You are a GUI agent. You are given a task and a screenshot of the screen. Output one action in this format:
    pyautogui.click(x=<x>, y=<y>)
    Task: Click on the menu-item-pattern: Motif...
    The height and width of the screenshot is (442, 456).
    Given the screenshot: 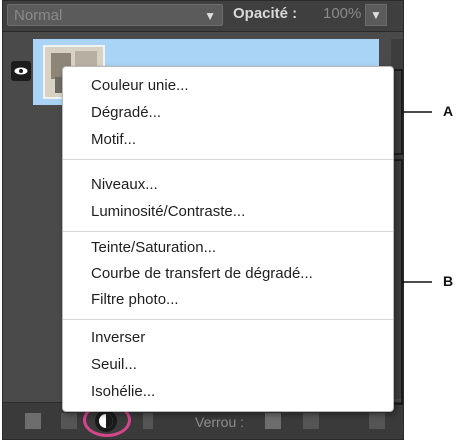 What is the action you would take?
    pyautogui.click(x=113, y=139)
    